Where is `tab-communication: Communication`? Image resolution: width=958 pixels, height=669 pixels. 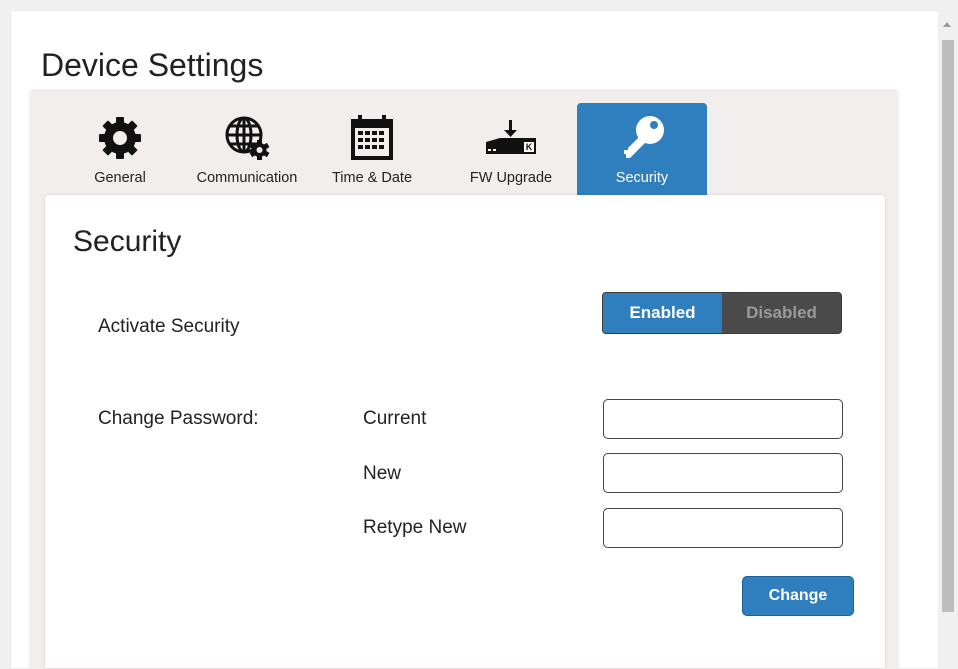
tab-communication: Communication is located at coordinates (247, 149).